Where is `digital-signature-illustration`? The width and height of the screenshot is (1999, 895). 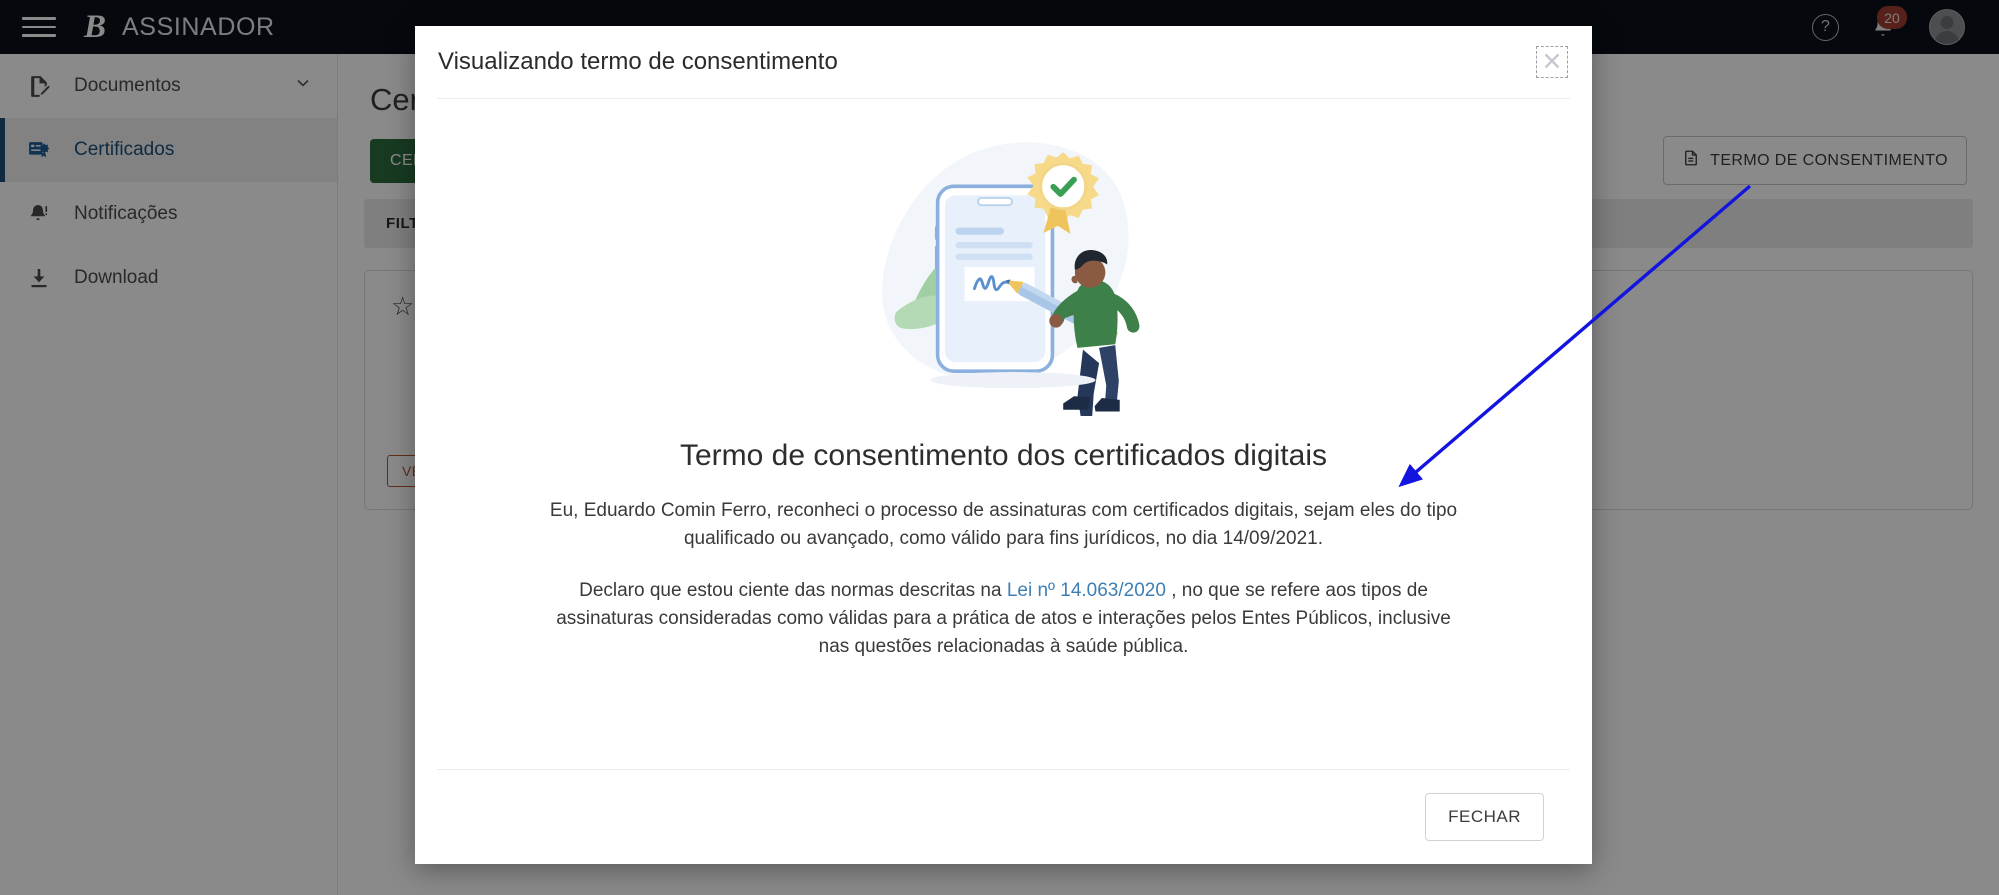 digital-signature-illustration is located at coordinates (1004, 266).